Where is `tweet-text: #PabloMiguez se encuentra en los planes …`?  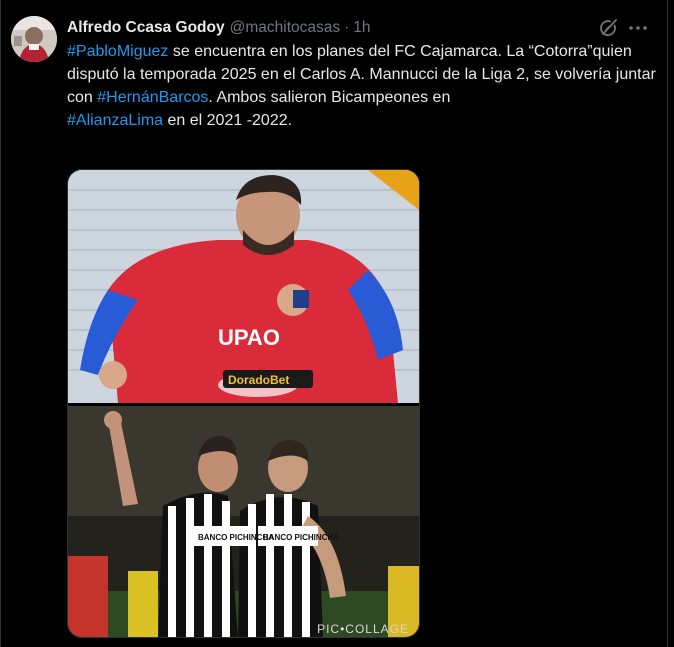 tweet-text: #PabloMiguez se encuentra en los planes … is located at coordinates (362, 86).